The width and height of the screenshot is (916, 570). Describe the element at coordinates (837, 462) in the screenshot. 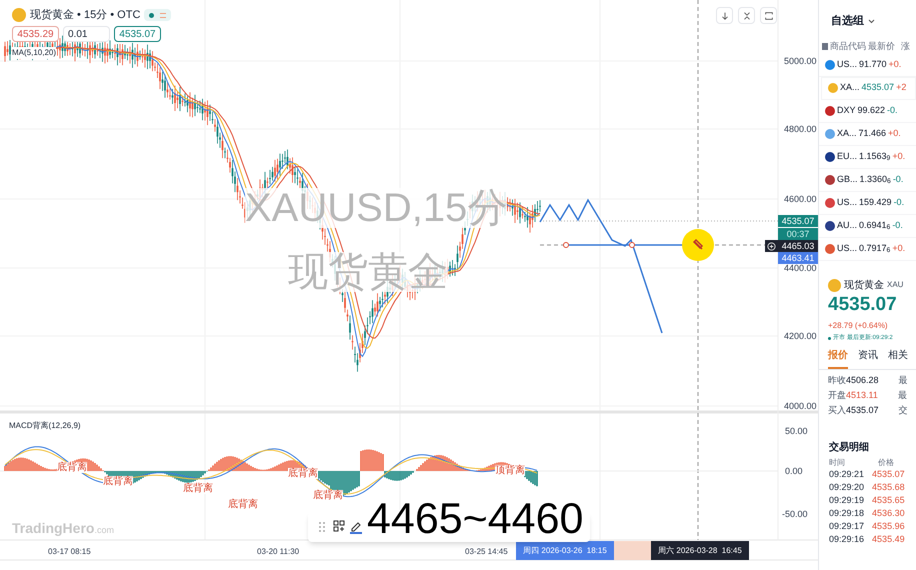

I see `column-header: 时间` at that location.